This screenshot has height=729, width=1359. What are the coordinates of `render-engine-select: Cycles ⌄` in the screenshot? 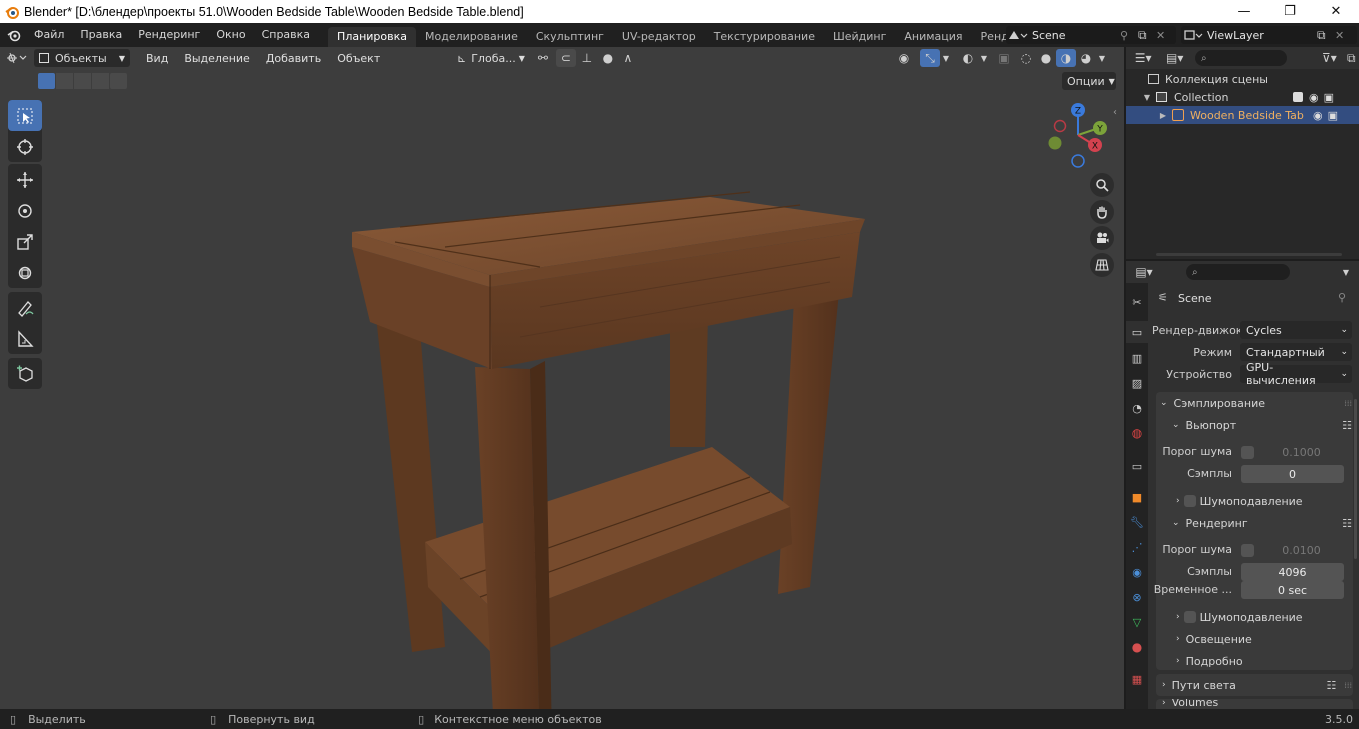 It's located at (1296, 330).